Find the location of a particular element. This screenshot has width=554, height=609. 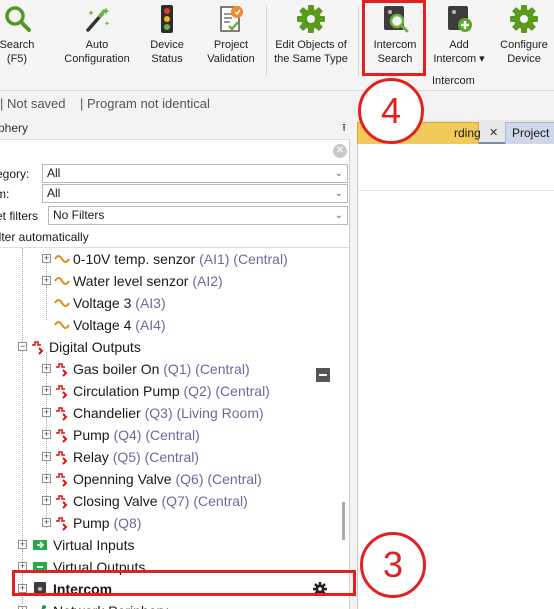

project-validation-label: Project Validation is located at coordinates (231, 52).